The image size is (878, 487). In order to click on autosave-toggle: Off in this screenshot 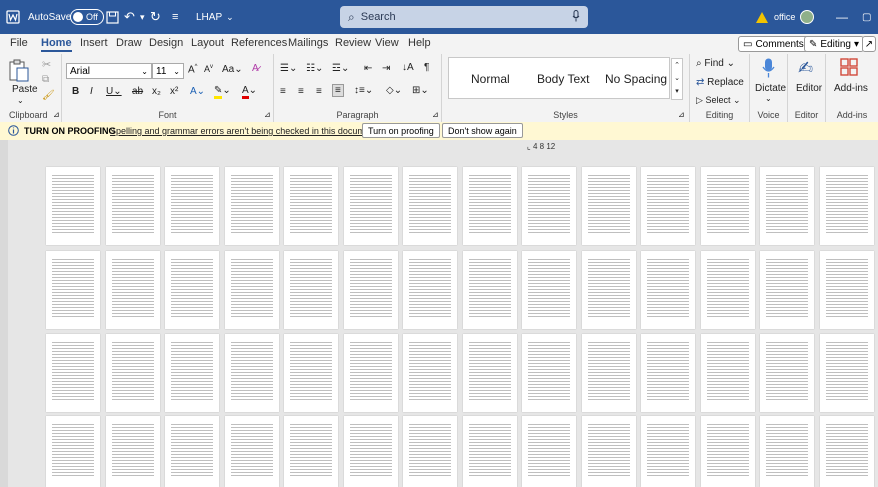, I will do `click(85, 17)`.